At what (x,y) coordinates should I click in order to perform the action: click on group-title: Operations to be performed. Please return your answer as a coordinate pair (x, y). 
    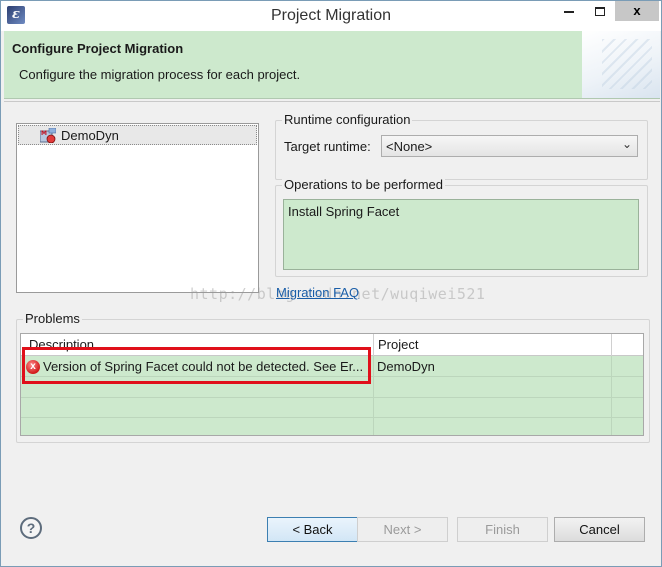
    Looking at the image, I should click on (363, 184).